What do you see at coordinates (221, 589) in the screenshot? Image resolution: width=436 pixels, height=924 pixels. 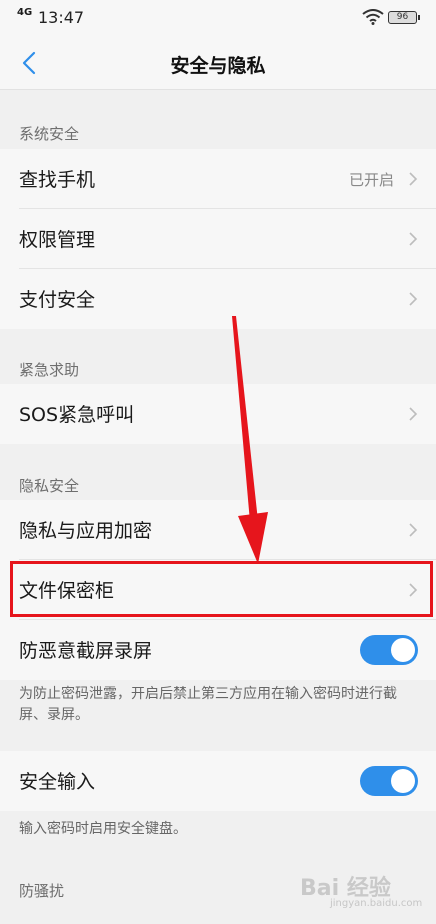 I see `highlight-box` at bounding box center [221, 589].